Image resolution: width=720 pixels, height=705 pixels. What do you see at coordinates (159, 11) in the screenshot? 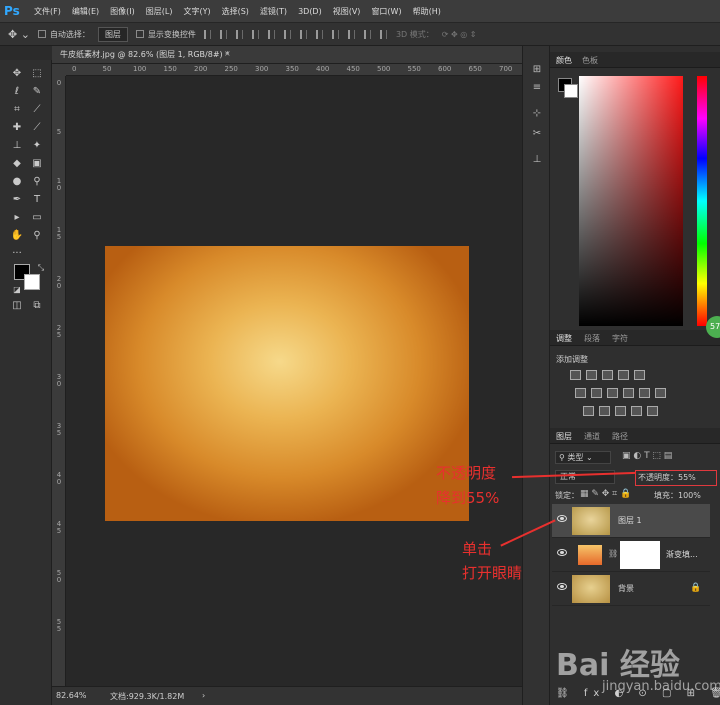
I see `menu-layer: 图层(L)` at bounding box center [159, 11].